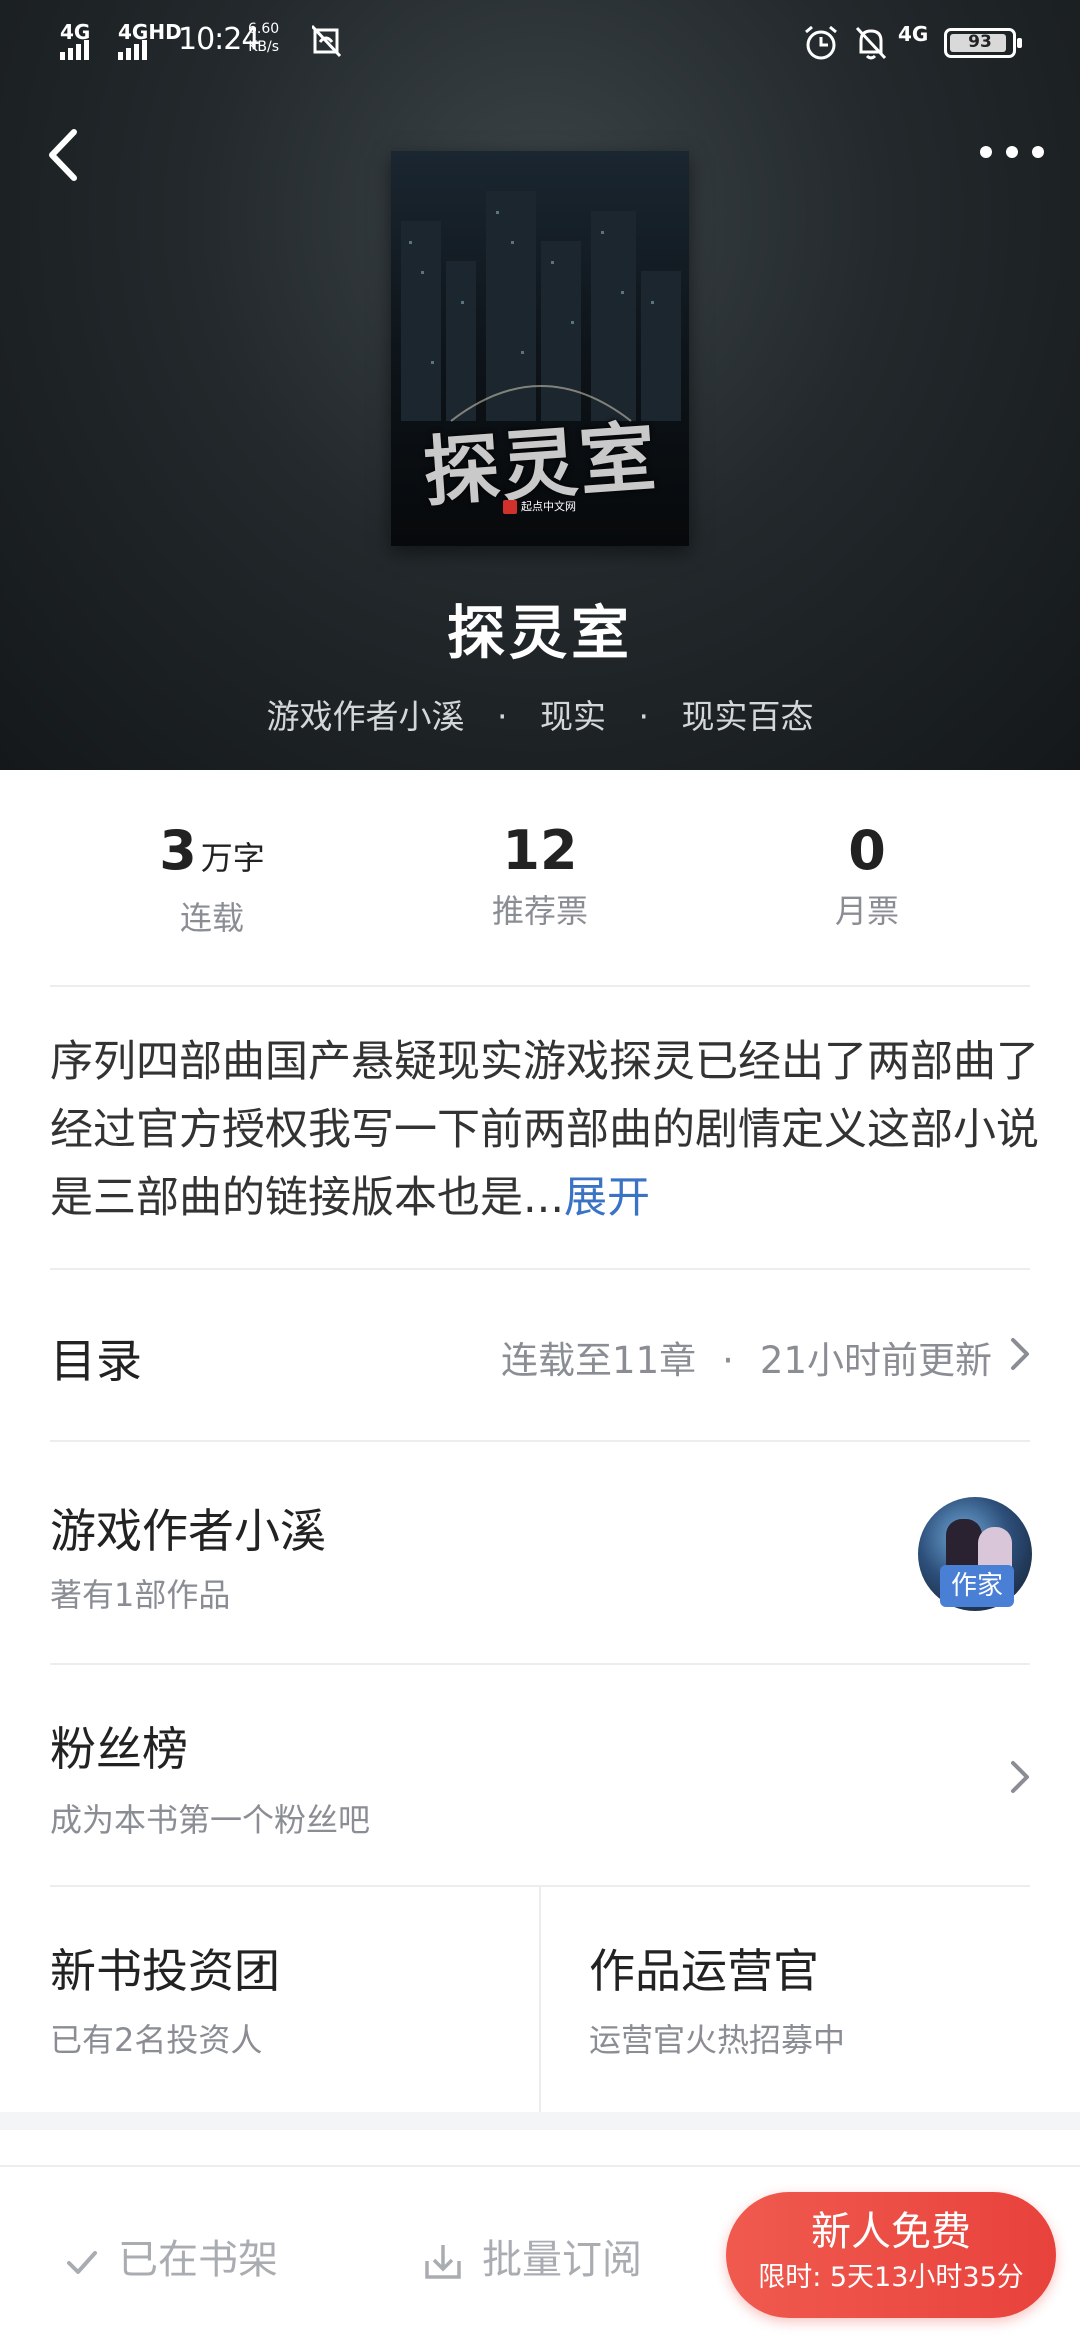  Describe the element at coordinates (891, 2232) in the screenshot. I see `free-button-title: 新人免费` at that location.